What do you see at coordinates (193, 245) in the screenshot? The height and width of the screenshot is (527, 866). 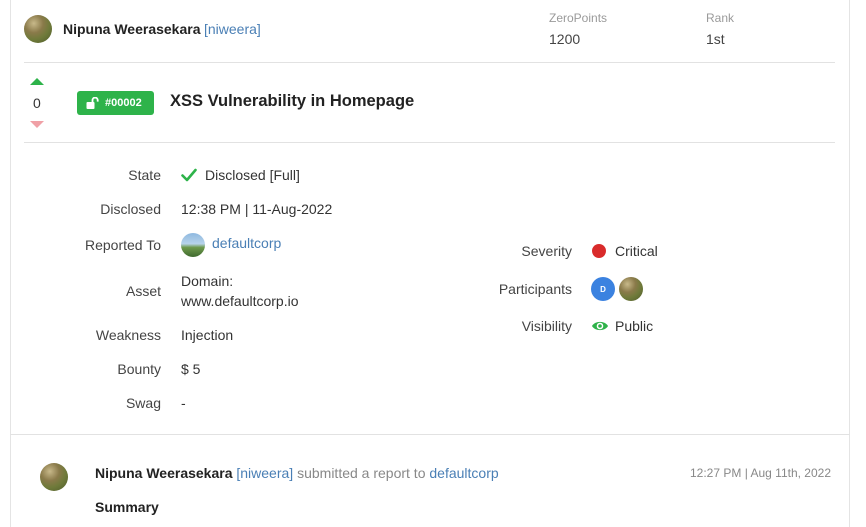 I see `company-avatar` at bounding box center [193, 245].